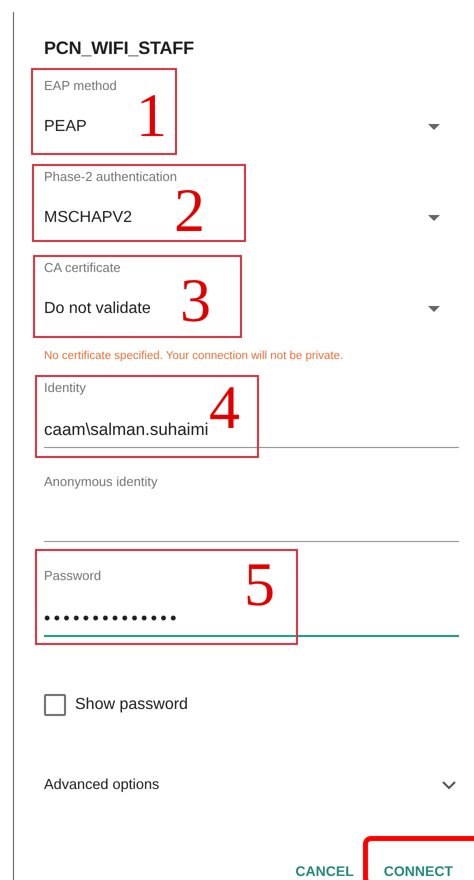  What do you see at coordinates (73, 576) in the screenshot?
I see `field-label: Password` at bounding box center [73, 576].